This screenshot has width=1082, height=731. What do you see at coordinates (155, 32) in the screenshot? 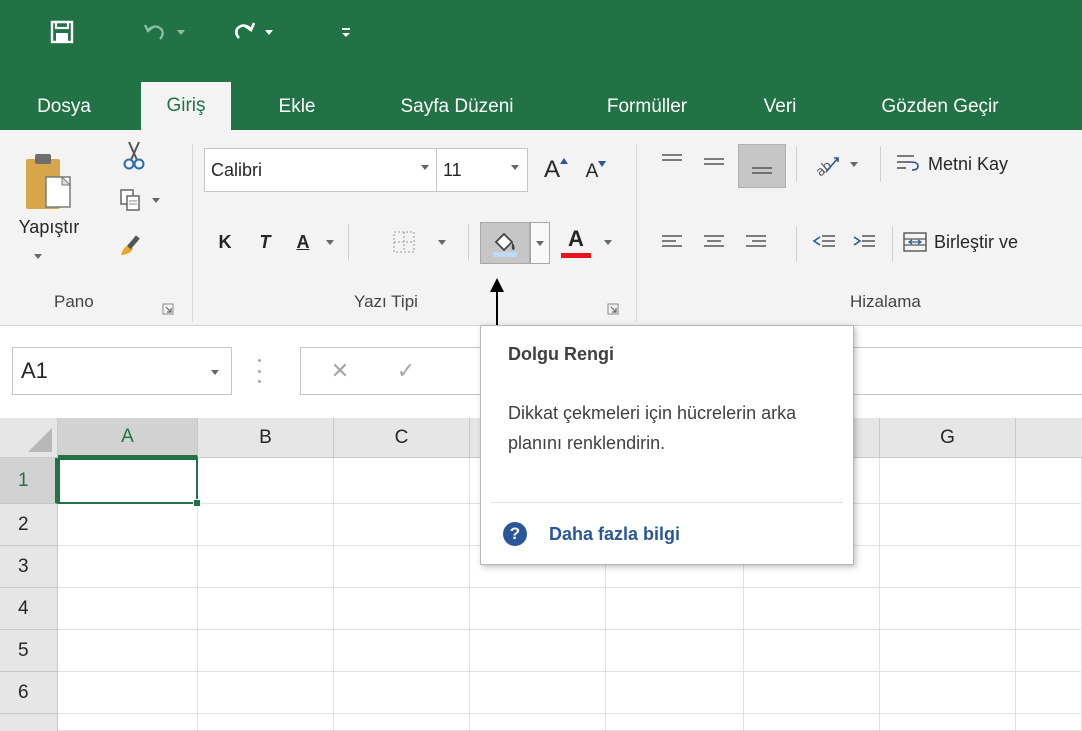
I see `undo-button` at bounding box center [155, 32].